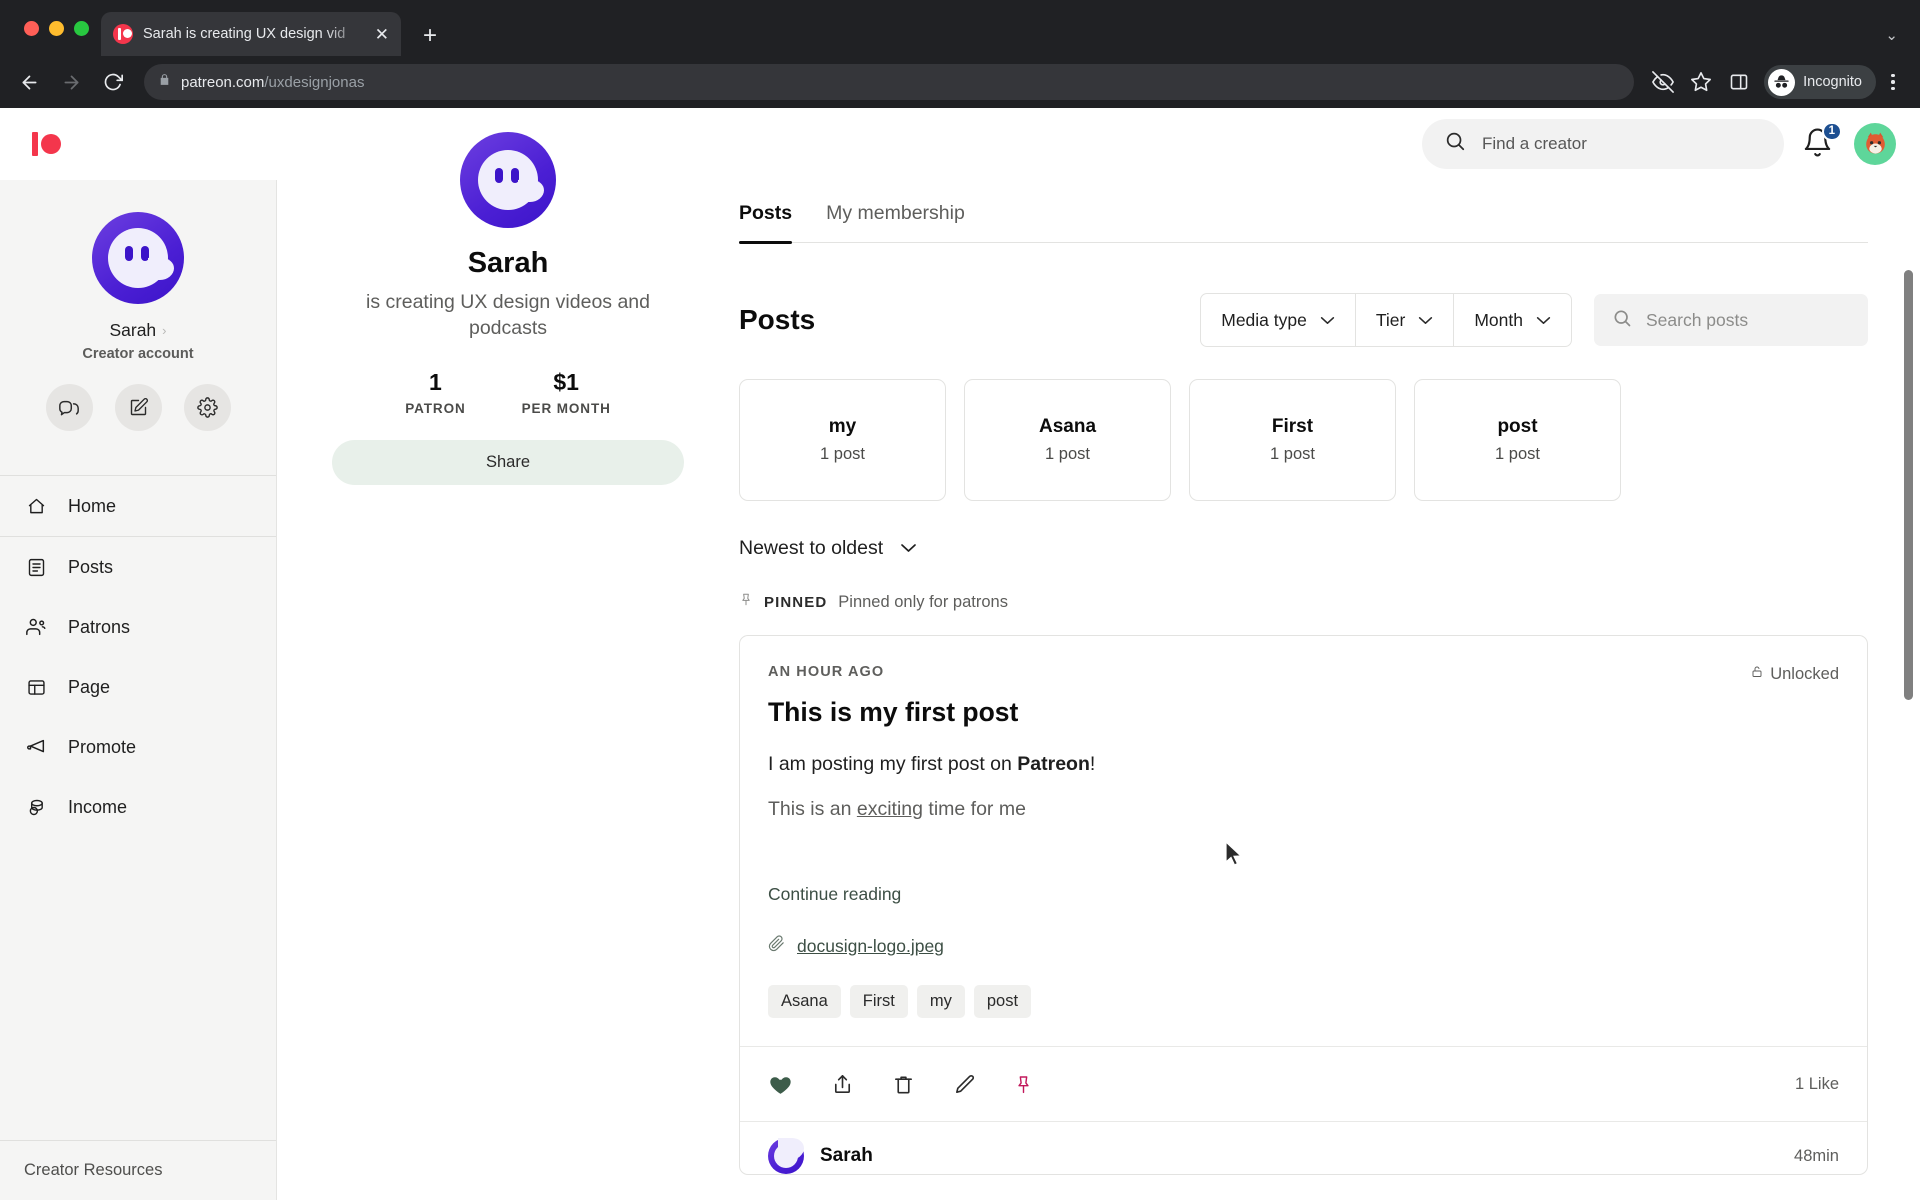 The width and height of the screenshot is (1920, 1200). Describe the element at coordinates (826, 672) in the screenshot. I see `post-timestamp: AN HOUR AGO` at that location.